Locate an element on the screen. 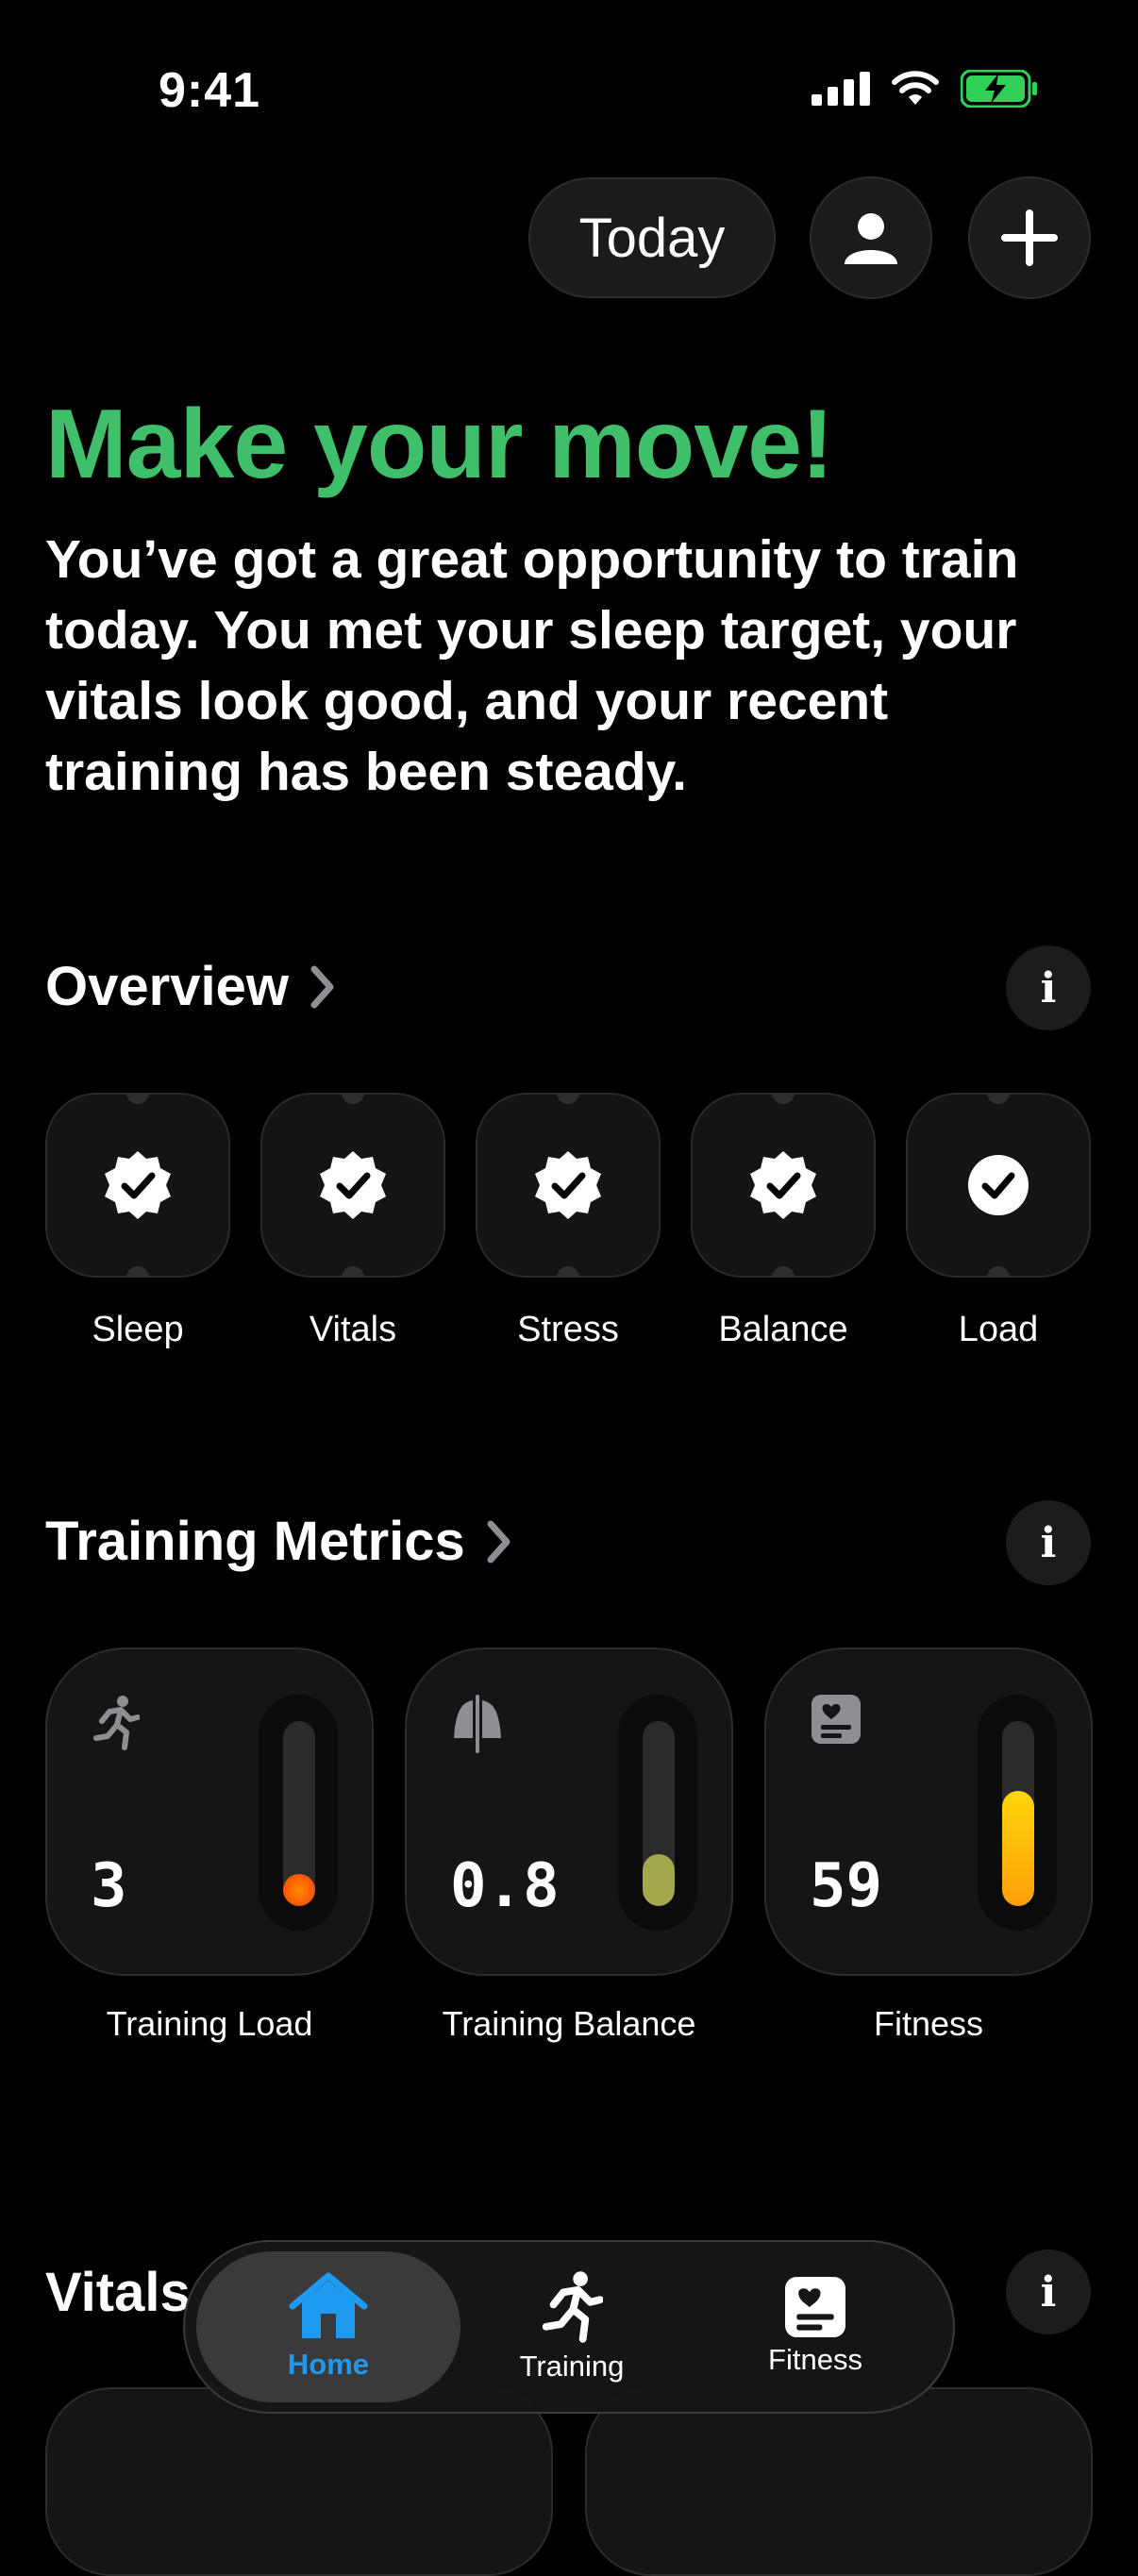 Image resolution: width=1138 pixels, height=2576 pixels. overview-label-stress: Stress is located at coordinates (568, 1329).